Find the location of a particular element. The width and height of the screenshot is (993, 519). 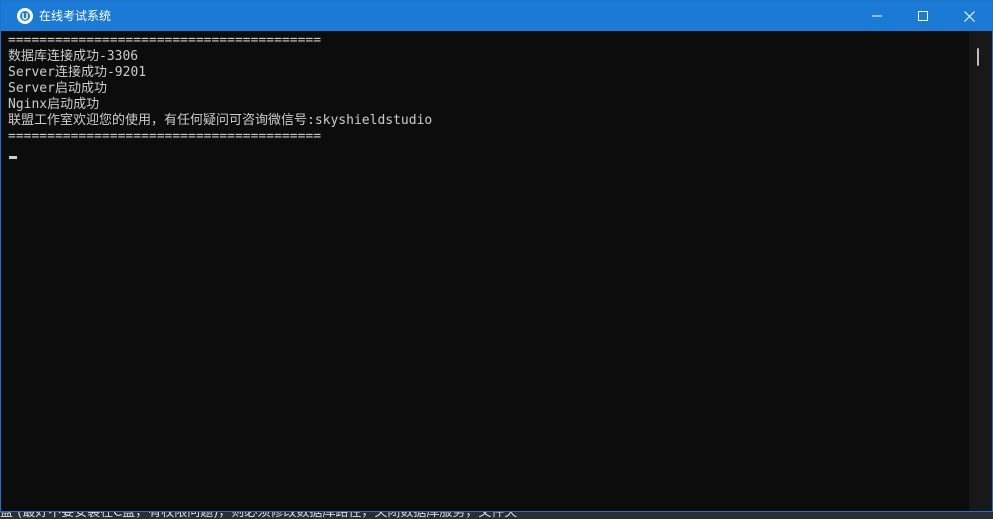

text-cursor is located at coordinates (13, 157).